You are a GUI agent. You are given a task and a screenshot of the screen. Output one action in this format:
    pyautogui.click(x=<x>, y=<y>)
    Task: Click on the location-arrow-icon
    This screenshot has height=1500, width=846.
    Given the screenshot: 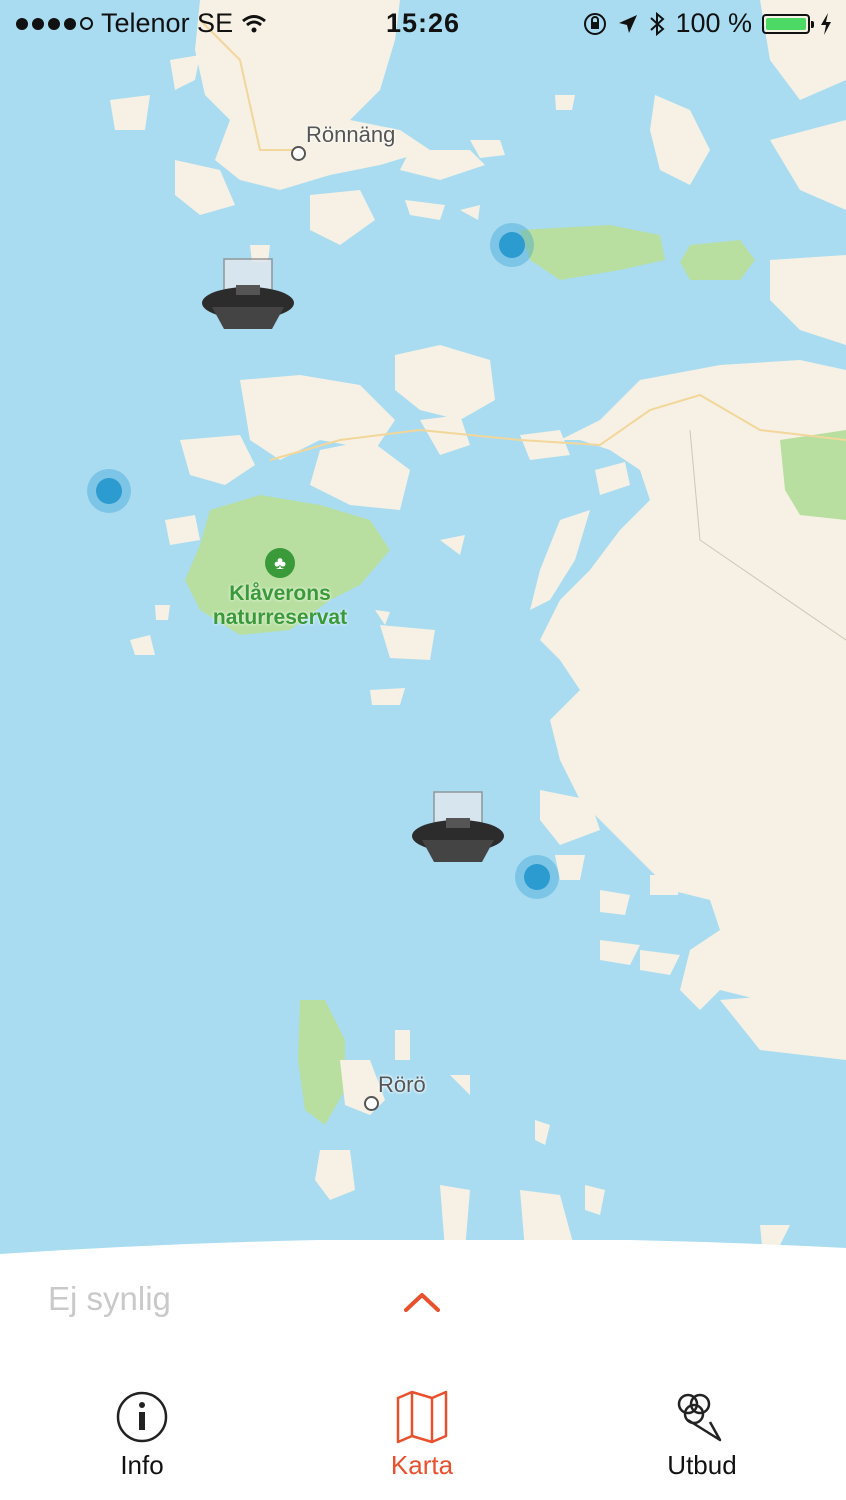 What is the action you would take?
    pyautogui.click(x=628, y=23)
    